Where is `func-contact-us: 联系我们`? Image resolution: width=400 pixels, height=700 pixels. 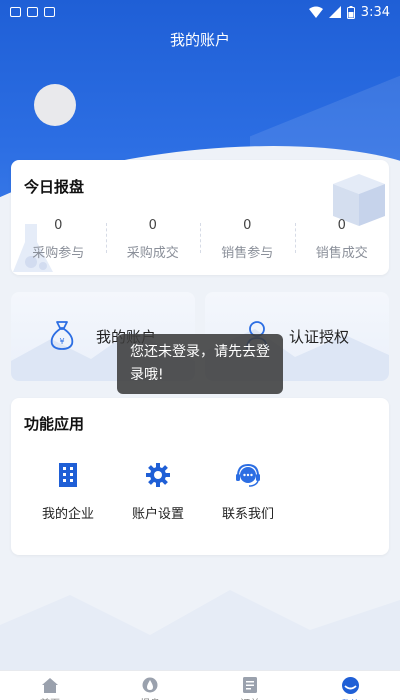
func-contact-us: 联系我们 is located at coordinates (248, 491).